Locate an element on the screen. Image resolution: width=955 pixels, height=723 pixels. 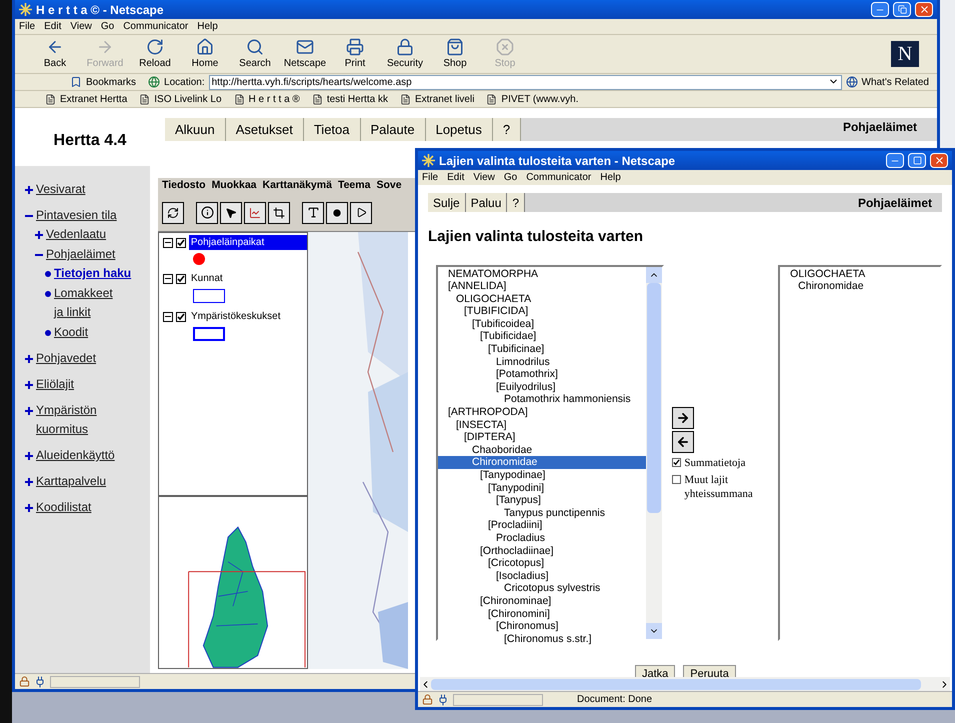
refresh-button is located at coordinates (173, 213).